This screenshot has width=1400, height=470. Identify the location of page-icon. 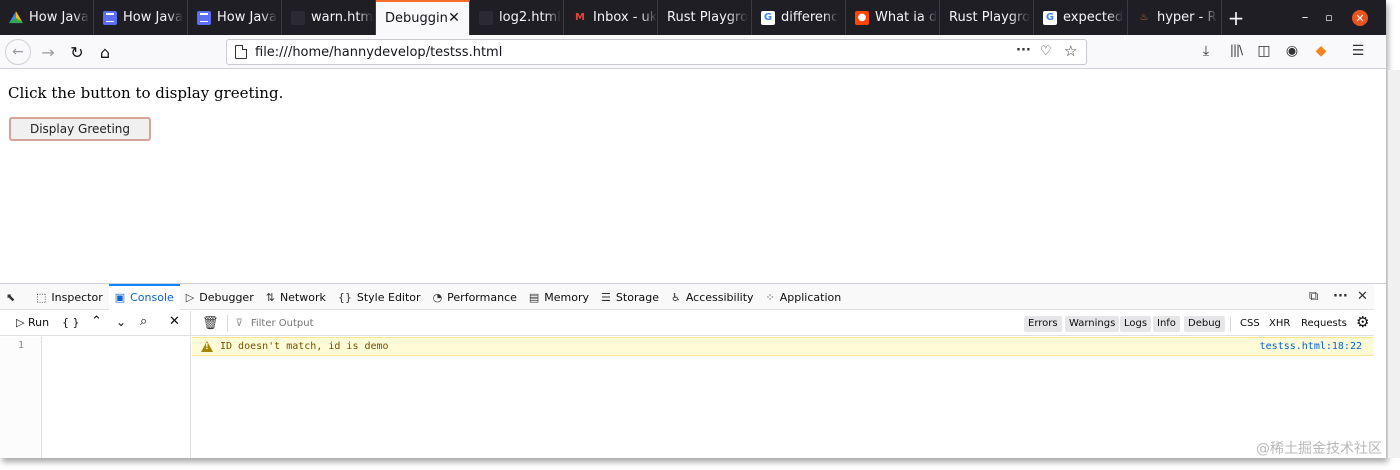
(241, 52).